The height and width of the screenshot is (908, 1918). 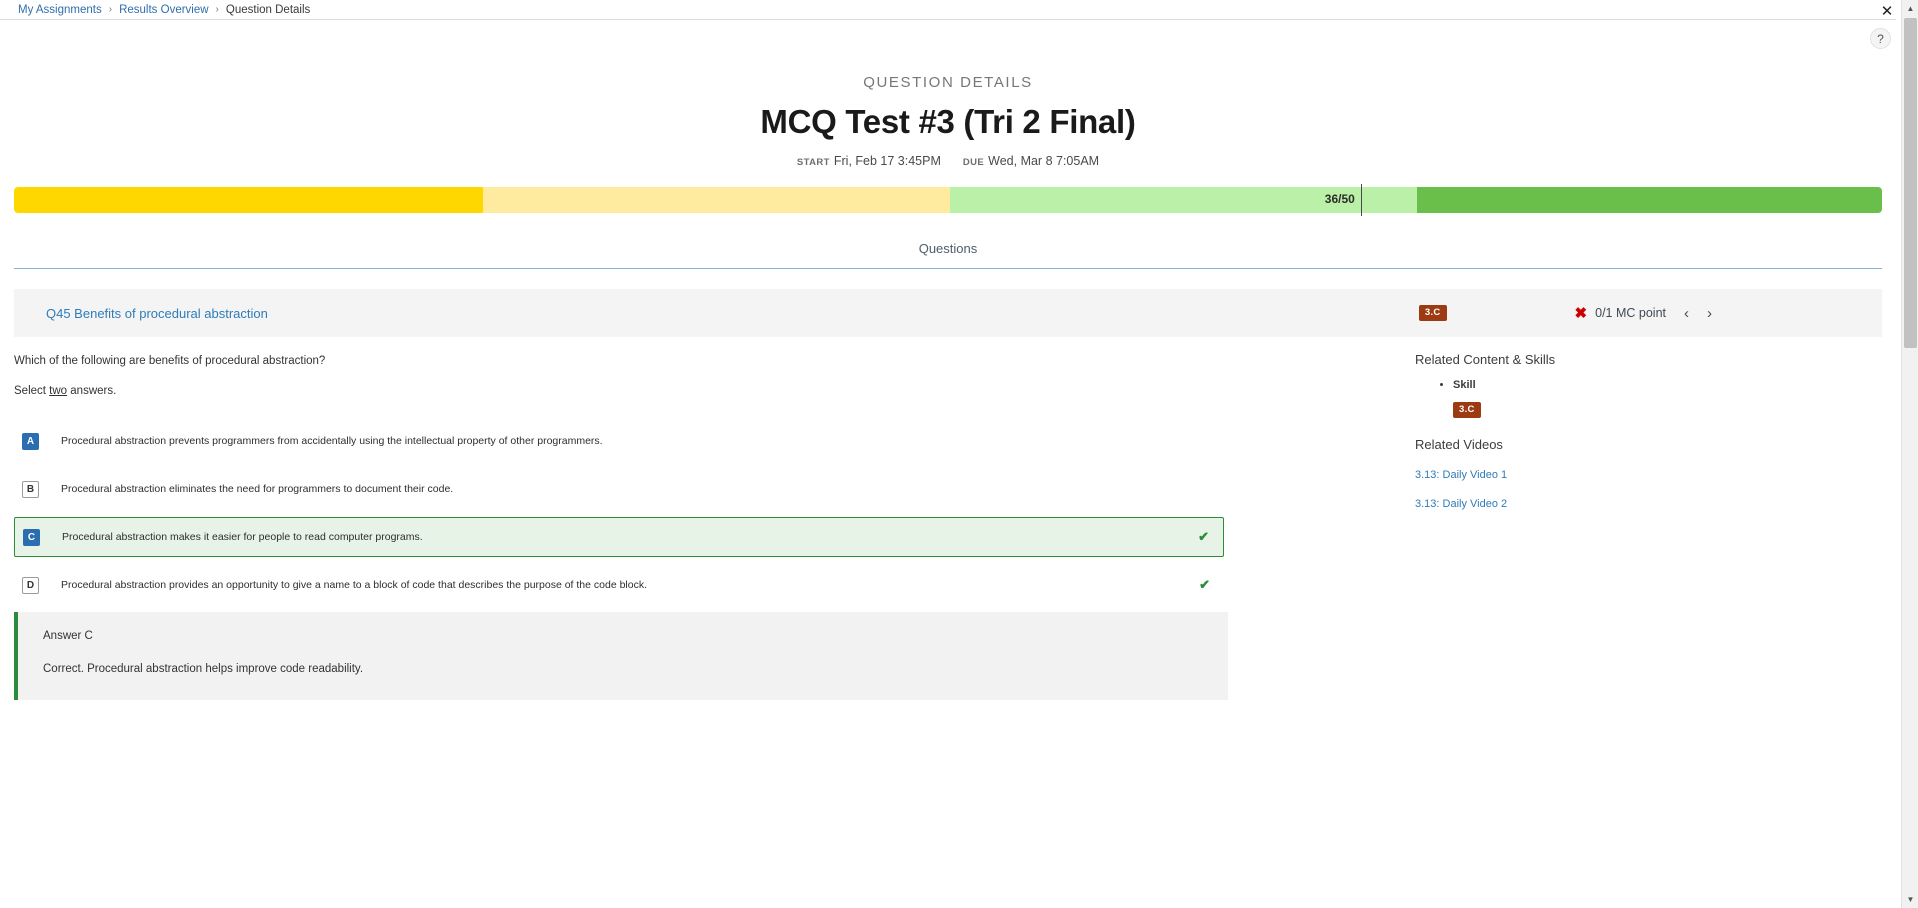 What do you see at coordinates (1910, 899) in the screenshot?
I see `scroll-down-icon: ▼` at bounding box center [1910, 899].